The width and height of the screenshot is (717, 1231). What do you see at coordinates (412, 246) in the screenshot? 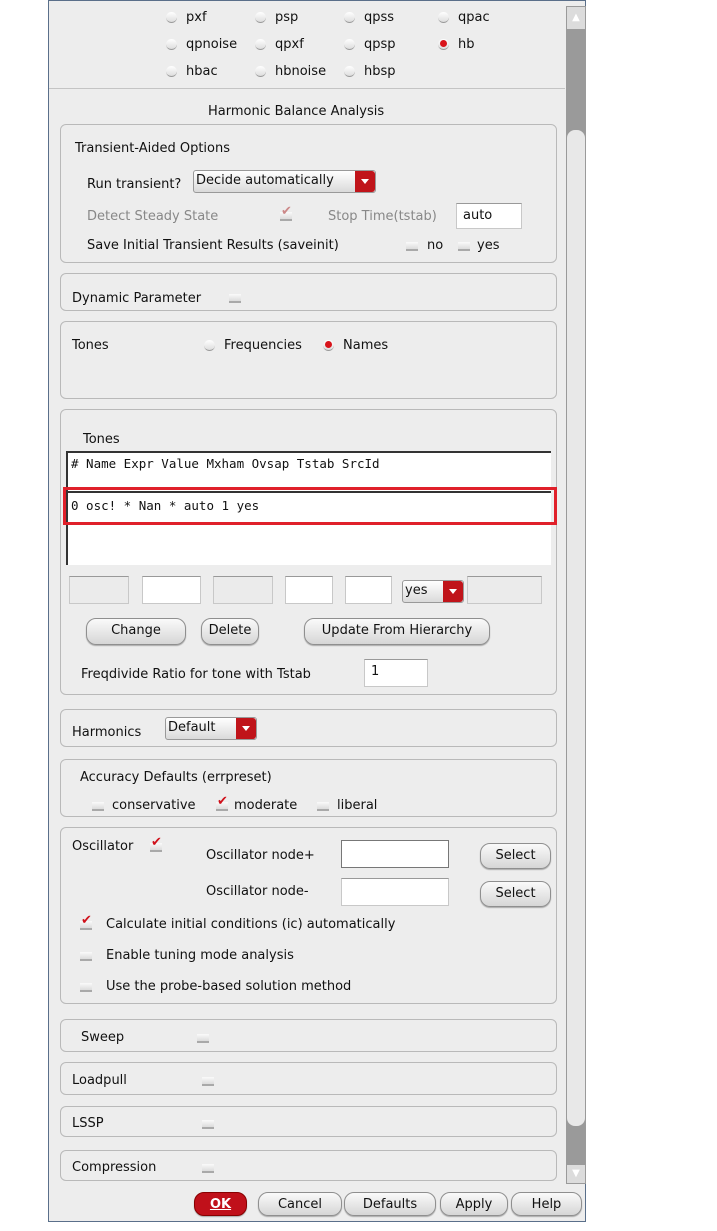
I see `saveinit-no-checkbox` at bounding box center [412, 246].